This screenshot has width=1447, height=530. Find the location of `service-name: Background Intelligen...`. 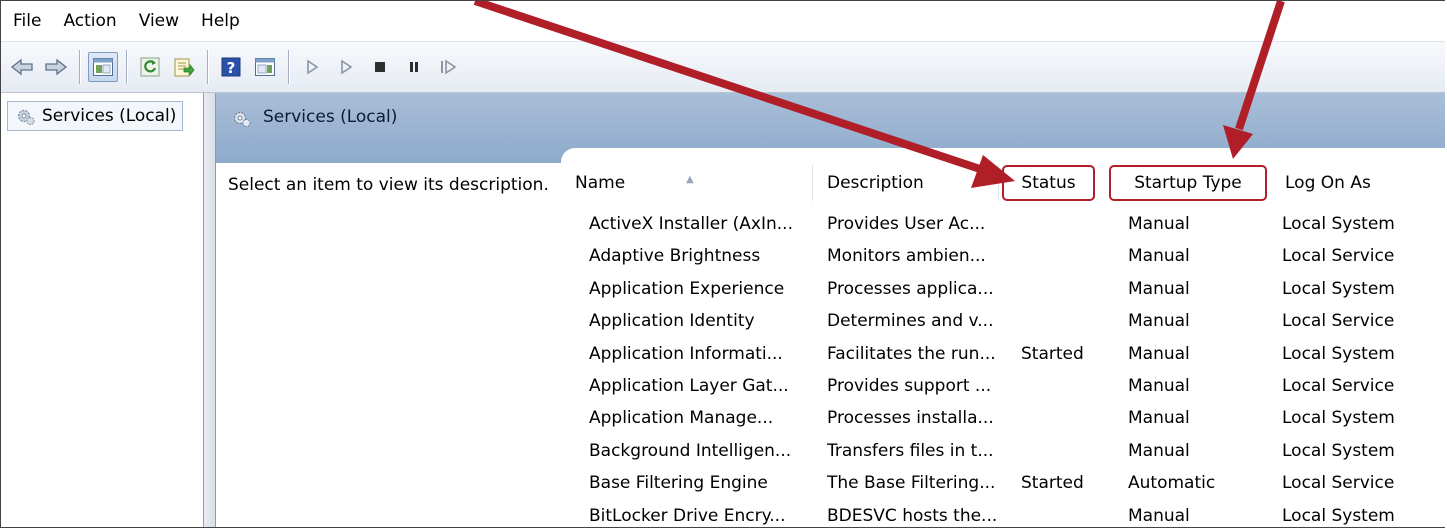

service-name: Background Intelligen... is located at coordinates (690, 450).